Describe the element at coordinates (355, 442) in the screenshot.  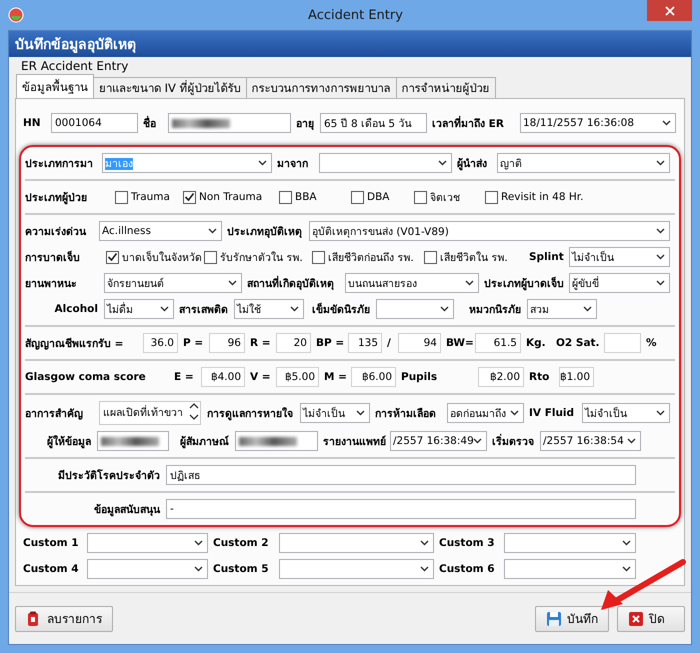
I see `field-label: รายงานแพทย์` at that location.